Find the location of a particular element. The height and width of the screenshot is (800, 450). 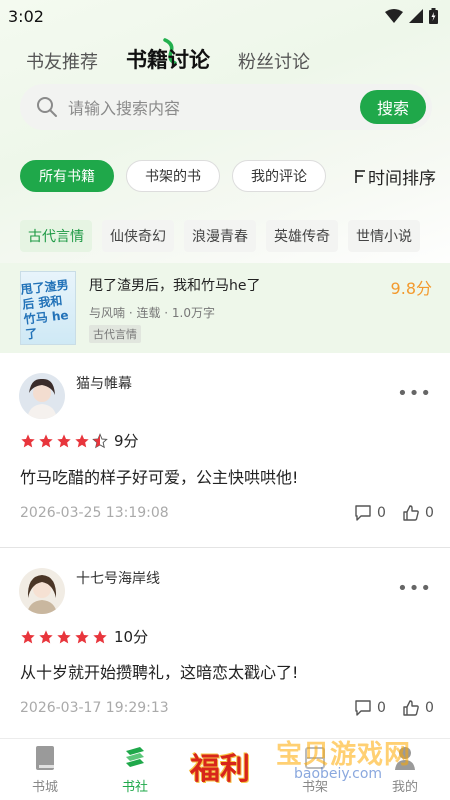

status-icons is located at coordinates (411, 16).